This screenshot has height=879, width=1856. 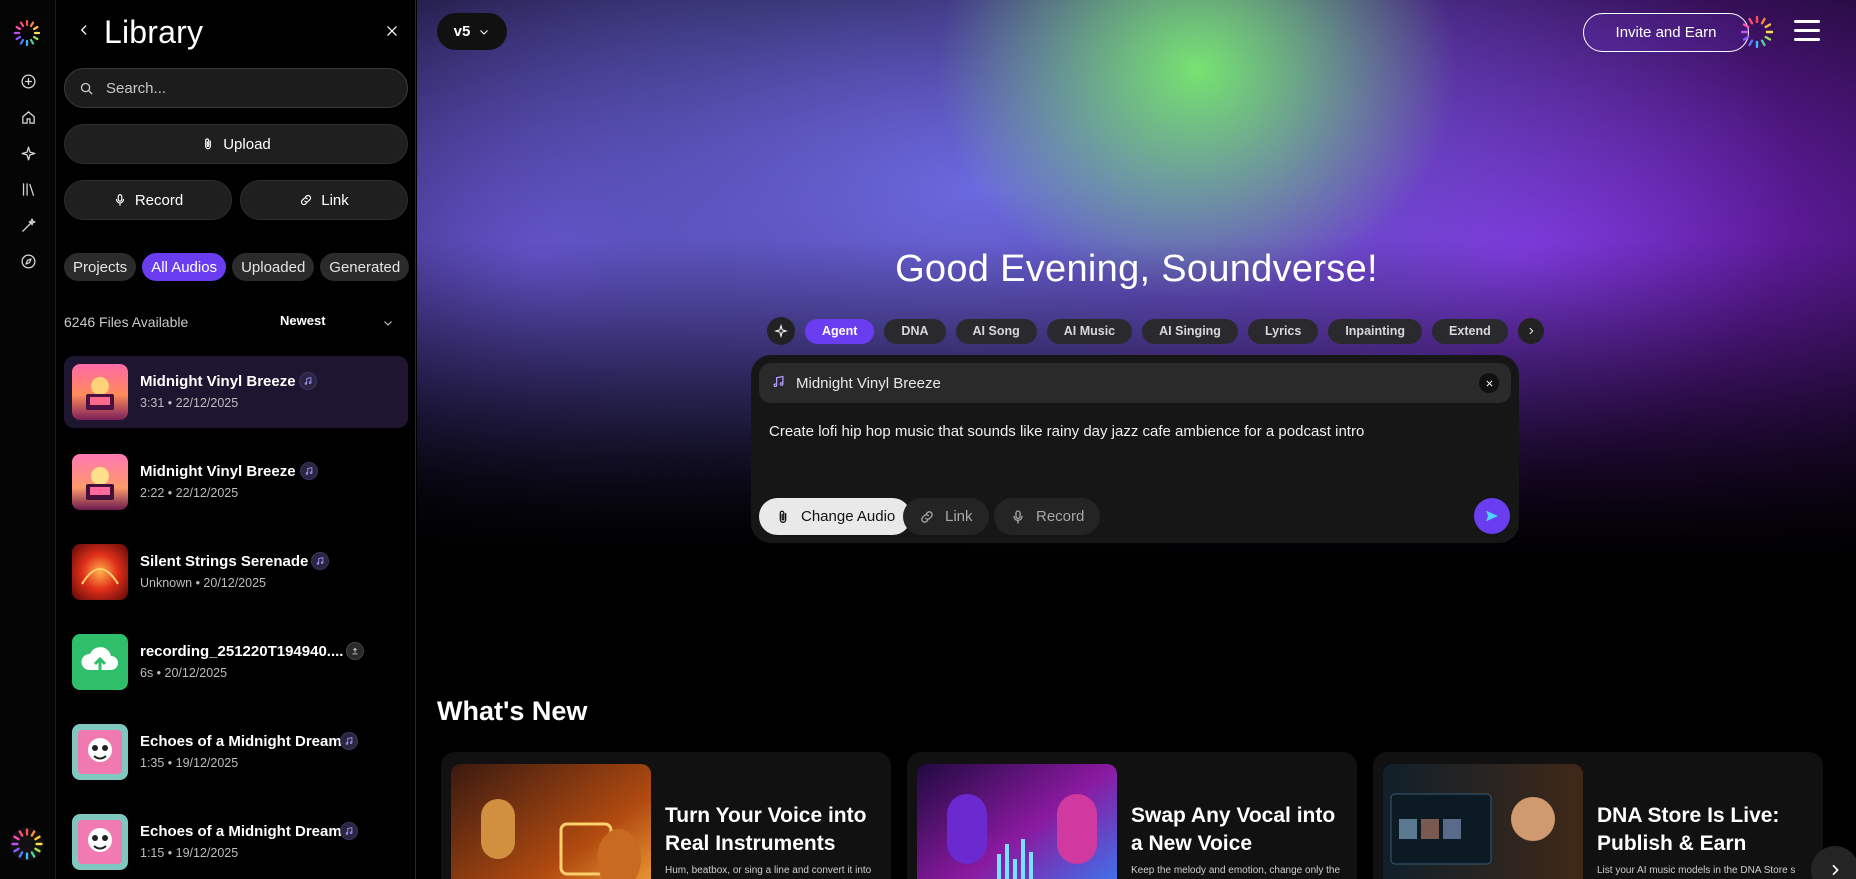 I want to click on filter-uploaded: Uploaded, so click(x=273, y=267).